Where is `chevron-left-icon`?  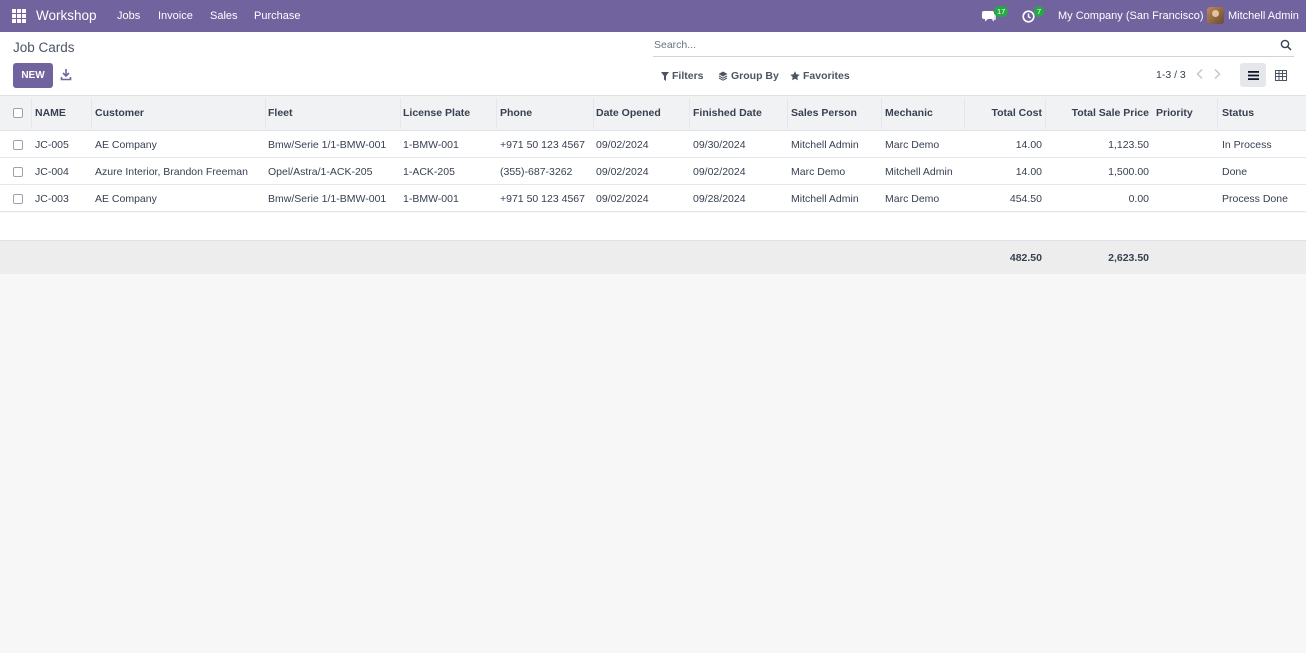 chevron-left-icon is located at coordinates (1200, 74).